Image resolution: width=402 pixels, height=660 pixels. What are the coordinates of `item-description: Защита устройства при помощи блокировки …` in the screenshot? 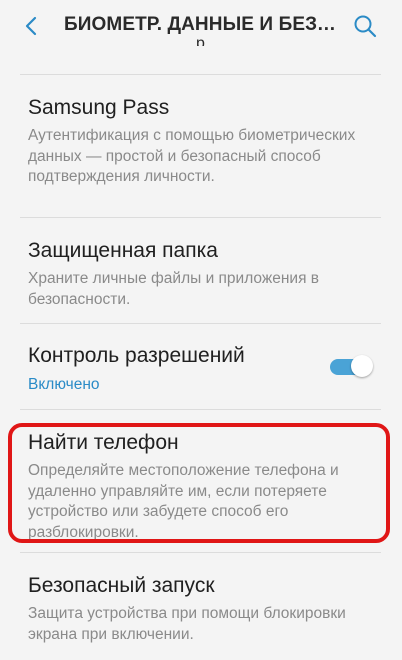 It's located at (187, 624).